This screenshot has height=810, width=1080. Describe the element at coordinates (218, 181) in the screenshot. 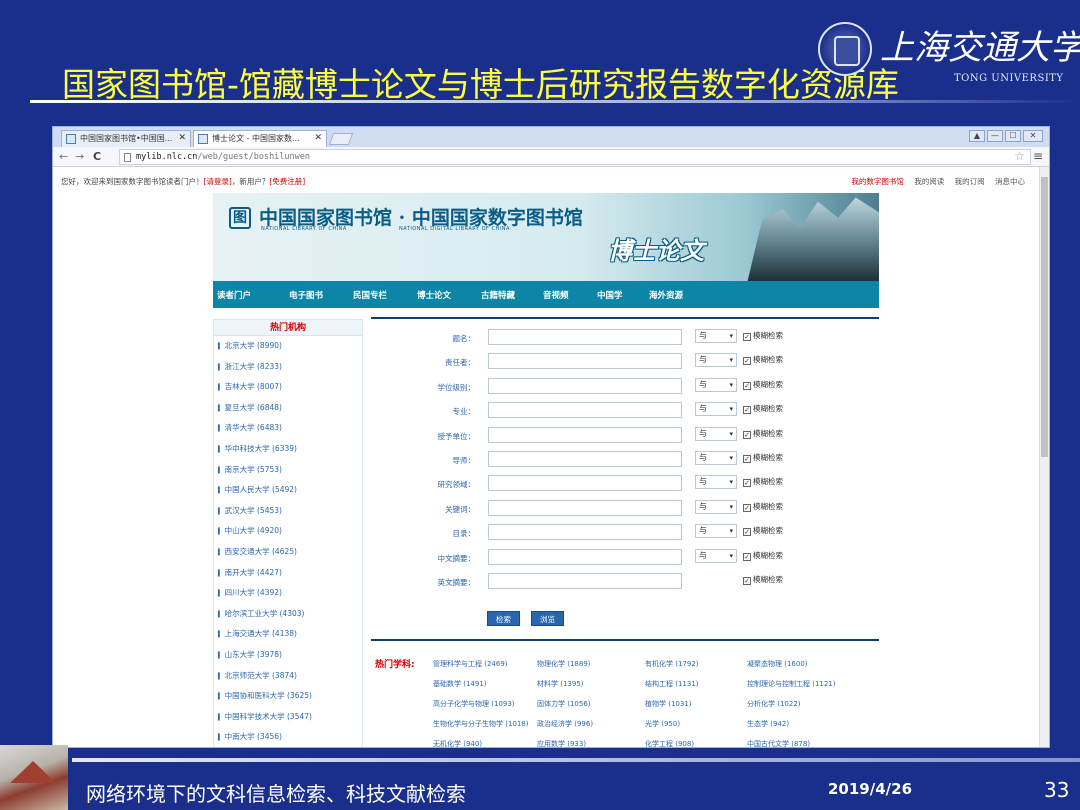

I see `login-link: [请登录]` at that location.